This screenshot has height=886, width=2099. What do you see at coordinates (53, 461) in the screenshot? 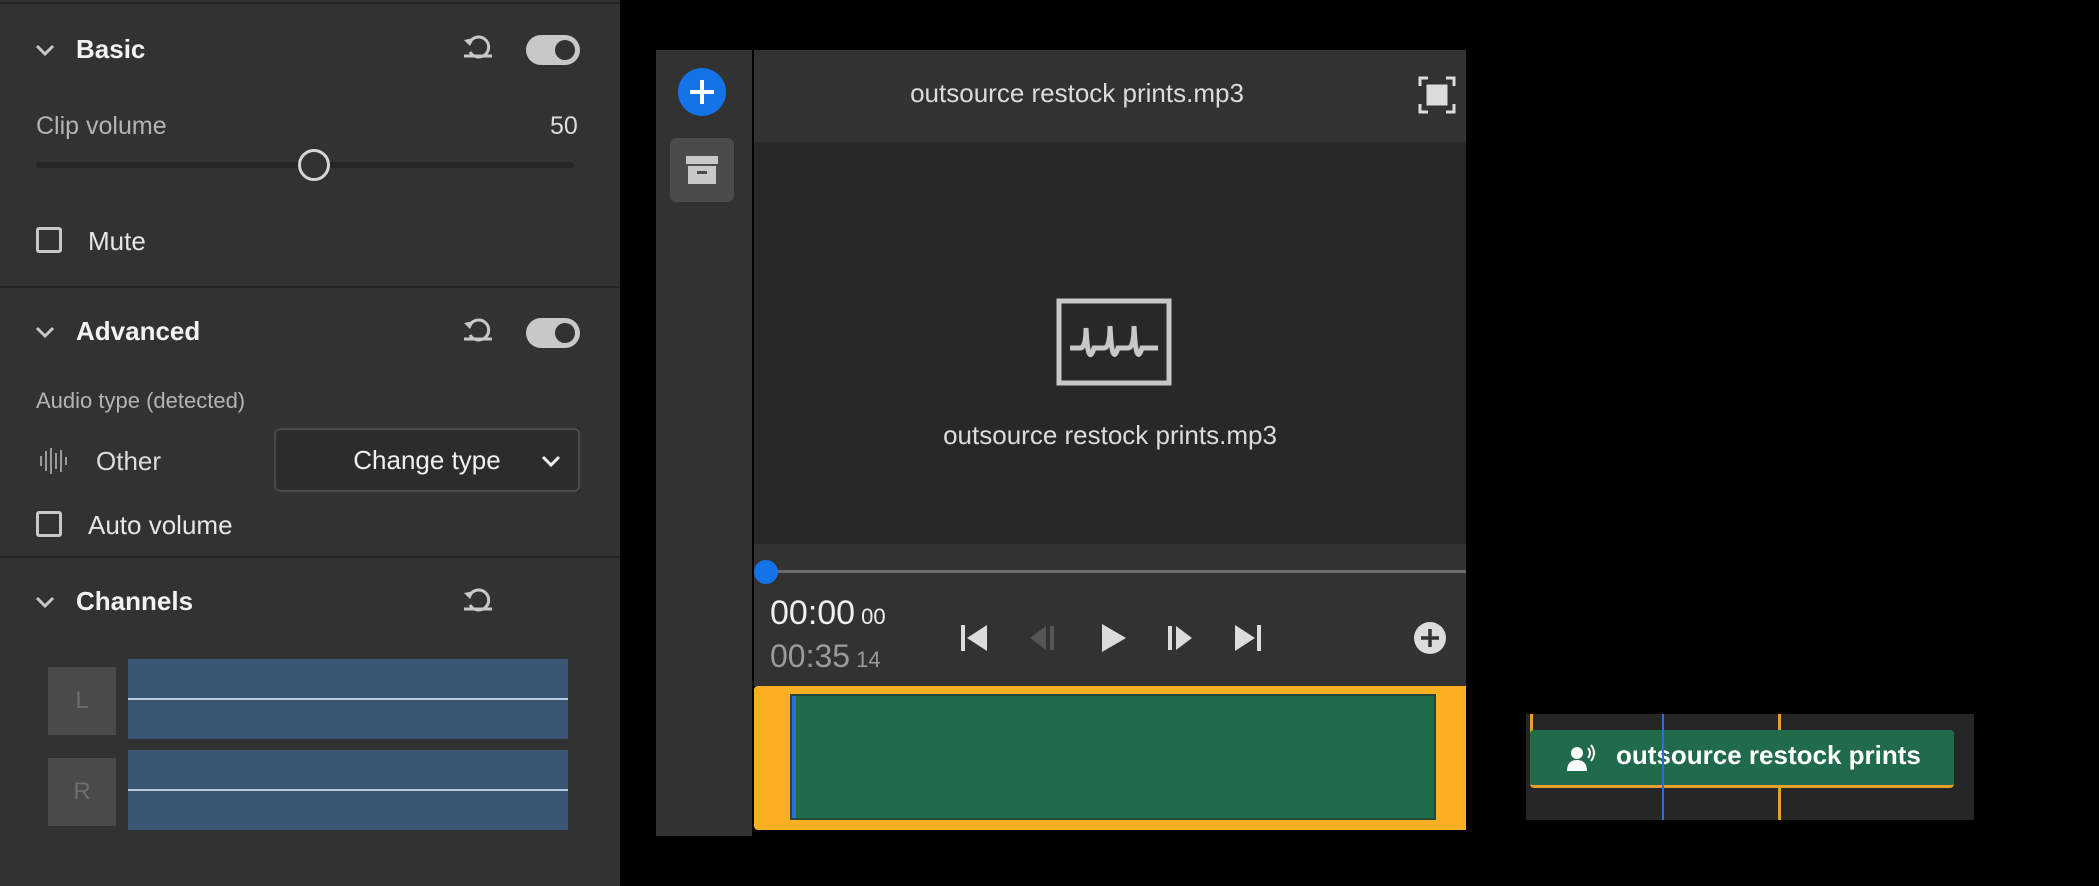
I see `waveform-icon` at bounding box center [53, 461].